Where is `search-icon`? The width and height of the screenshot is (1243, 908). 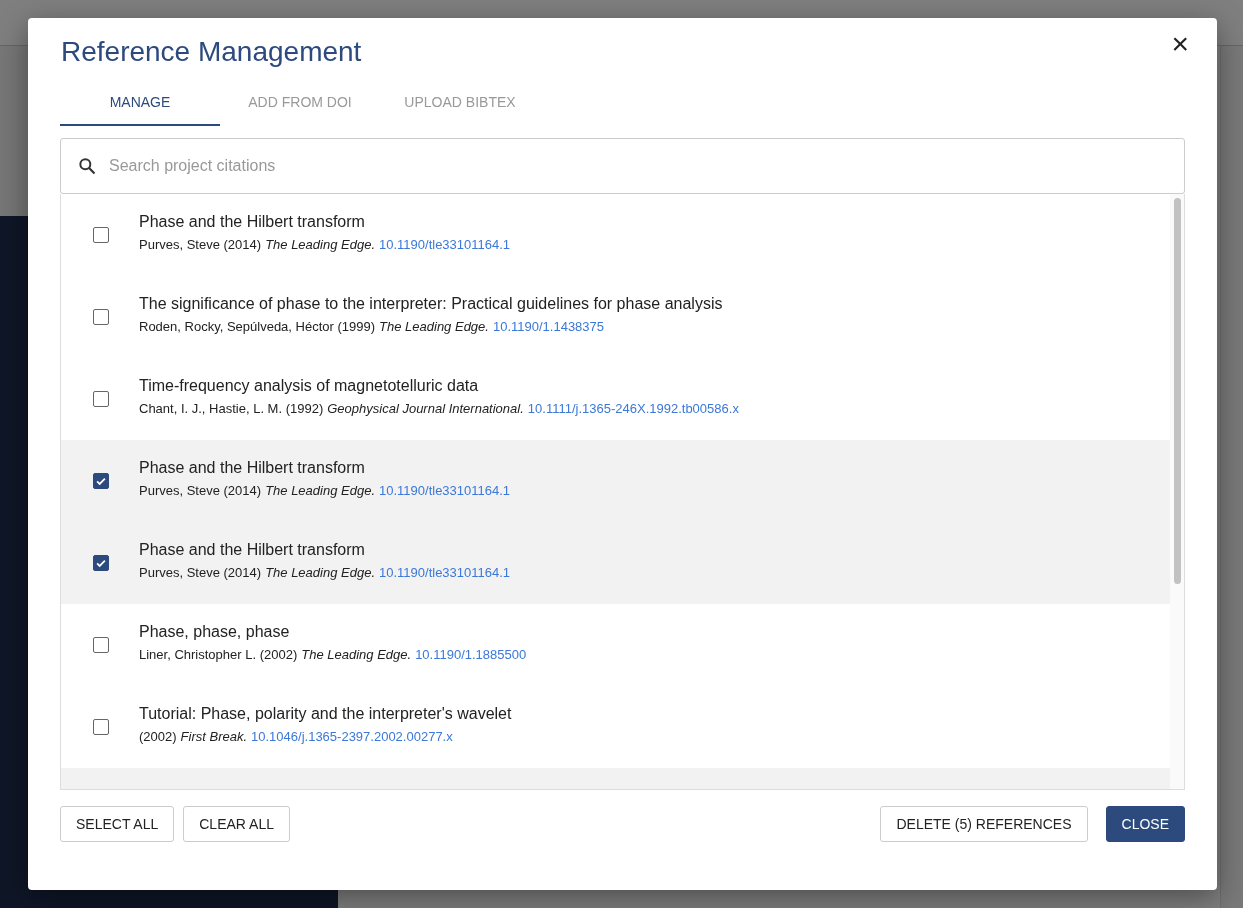 search-icon is located at coordinates (87, 166).